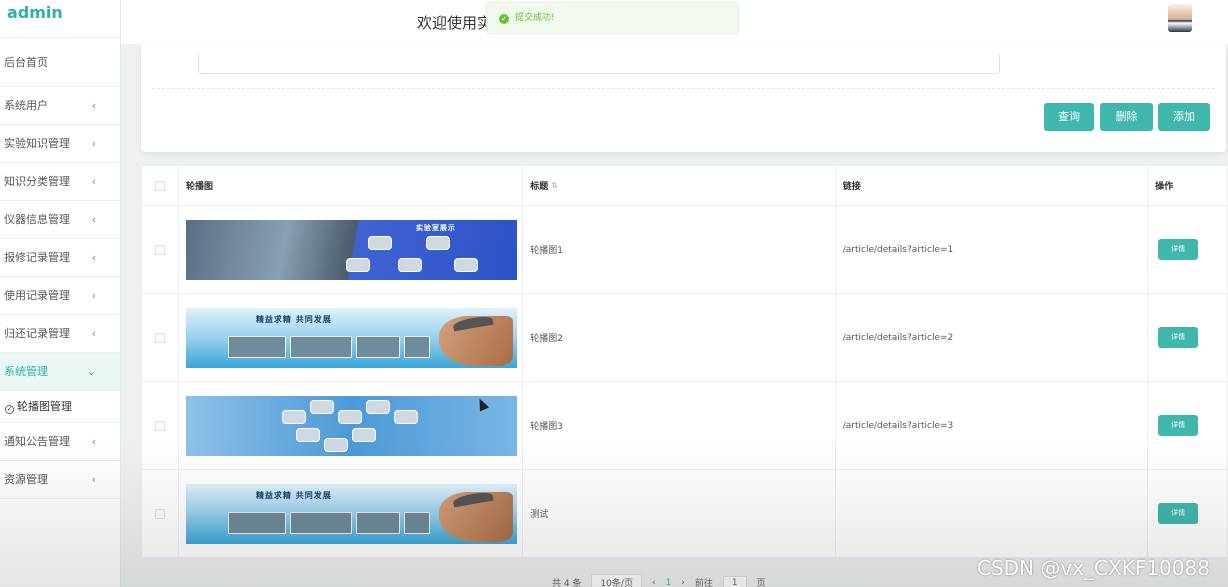 The image size is (1228, 587). I want to click on image-cell: 实验室展示, so click(351, 249).